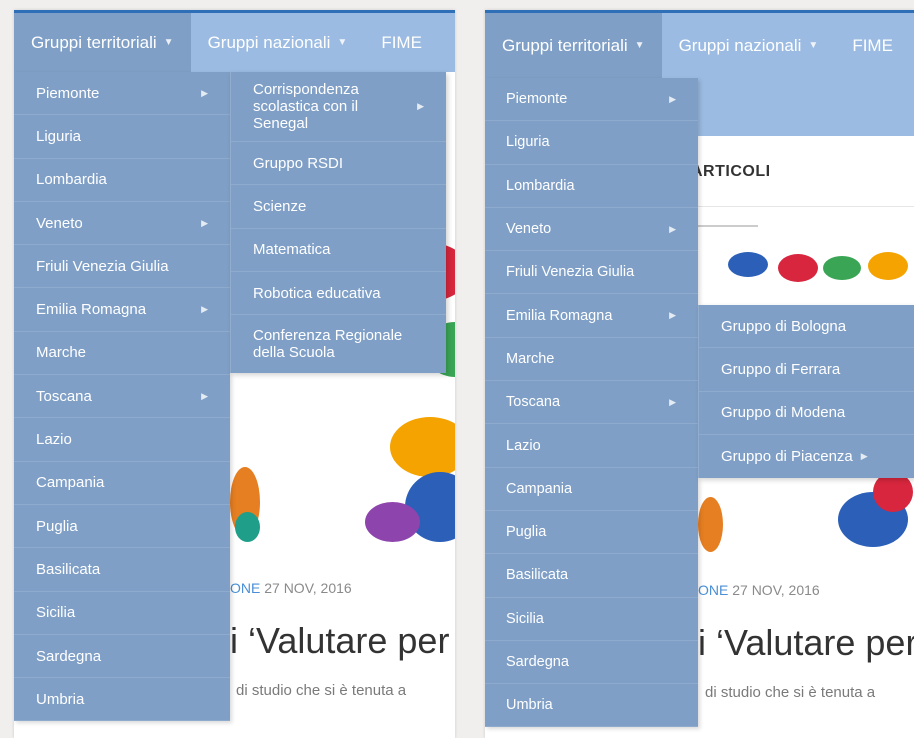 The height and width of the screenshot is (738, 914). Describe the element at coordinates (338, 250) in the screenshot. I see `submenu-item-matematica: Matematica` at that location.